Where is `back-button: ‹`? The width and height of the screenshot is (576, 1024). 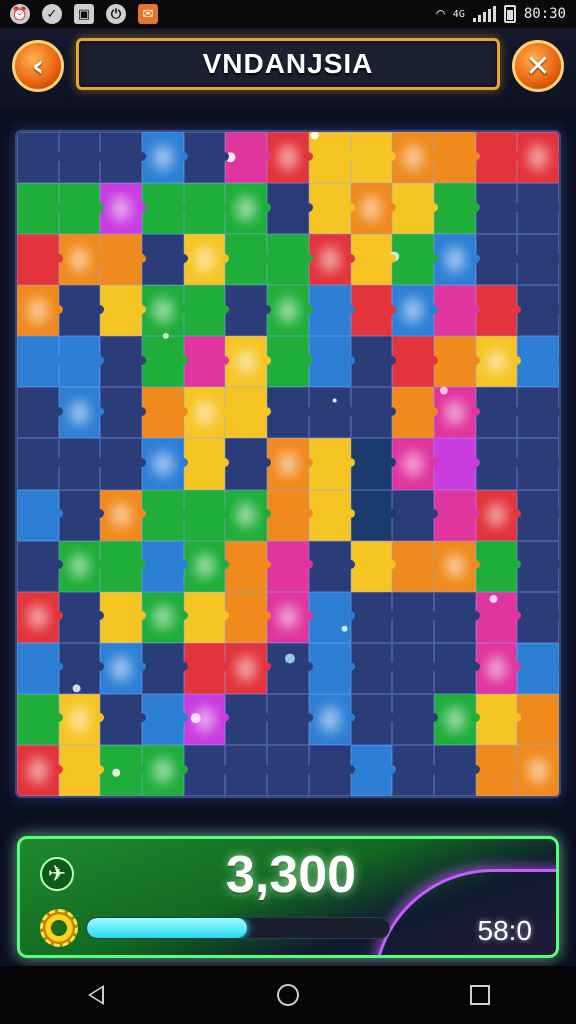
back-button: ‹ is located at coordinates (38, 66).